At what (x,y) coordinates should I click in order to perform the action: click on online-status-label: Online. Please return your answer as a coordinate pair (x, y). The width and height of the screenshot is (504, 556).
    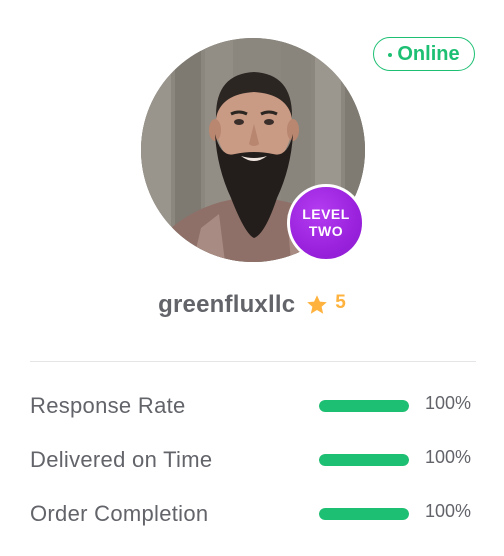
    Looking at the image, I should click on (428, 53).